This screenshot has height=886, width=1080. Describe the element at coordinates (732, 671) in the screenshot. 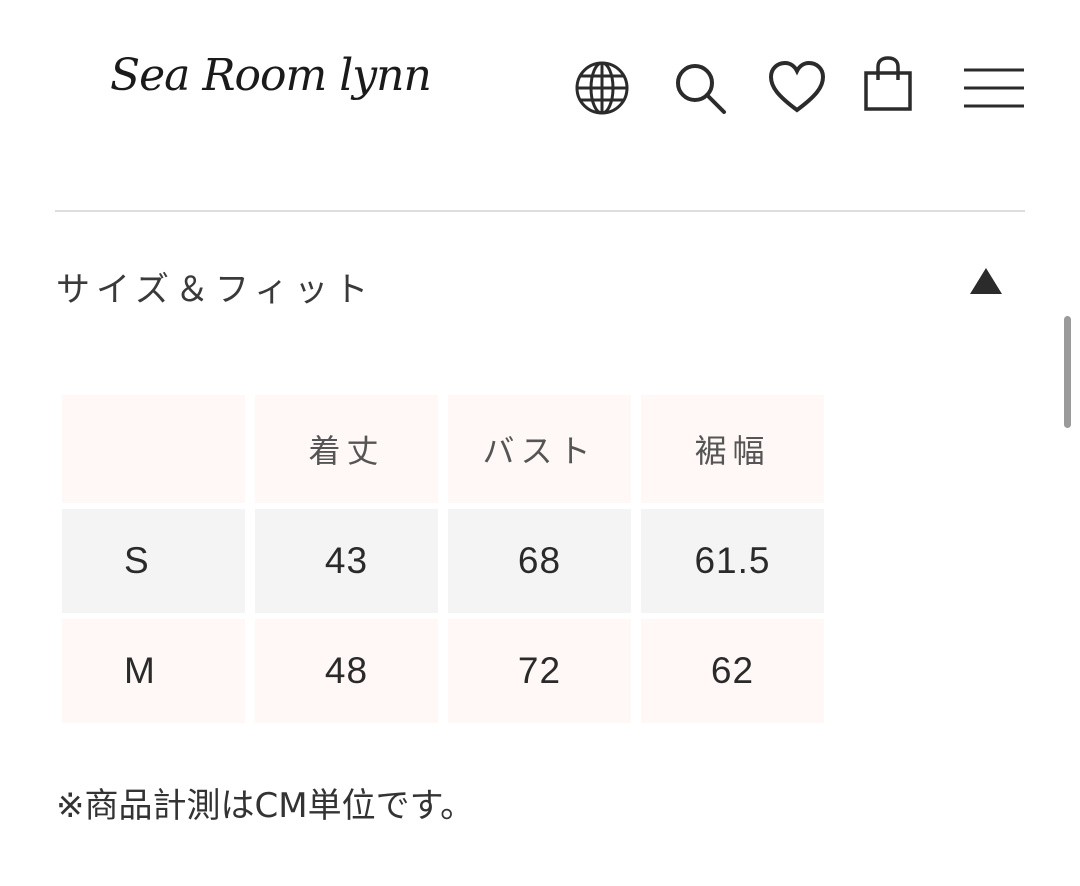

I see `table-cell: 62` at that location.